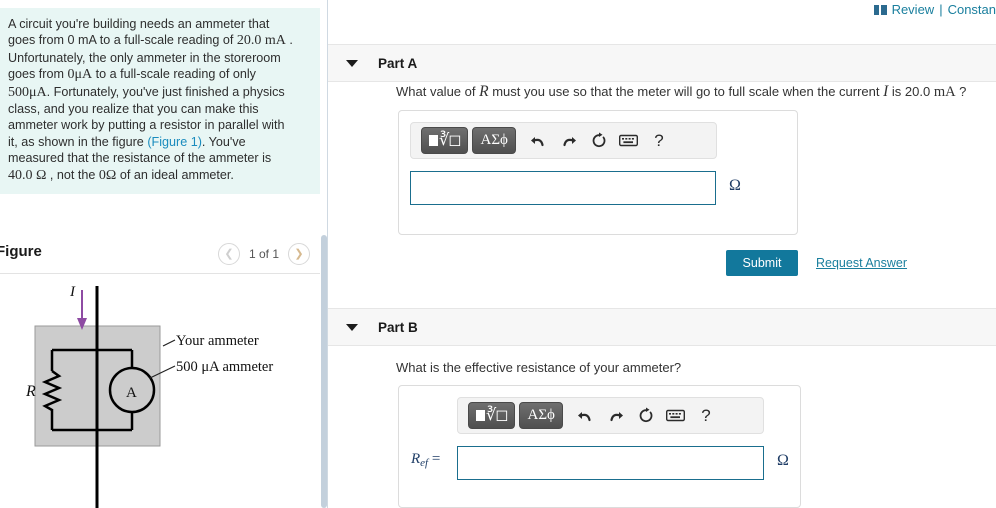 The image size is (996, 508). What do you see at coordinates (27, 175) in the screenshot?
I see `problem-value-40ohm: 40.0 Ω` at bounding box center [27, 175].